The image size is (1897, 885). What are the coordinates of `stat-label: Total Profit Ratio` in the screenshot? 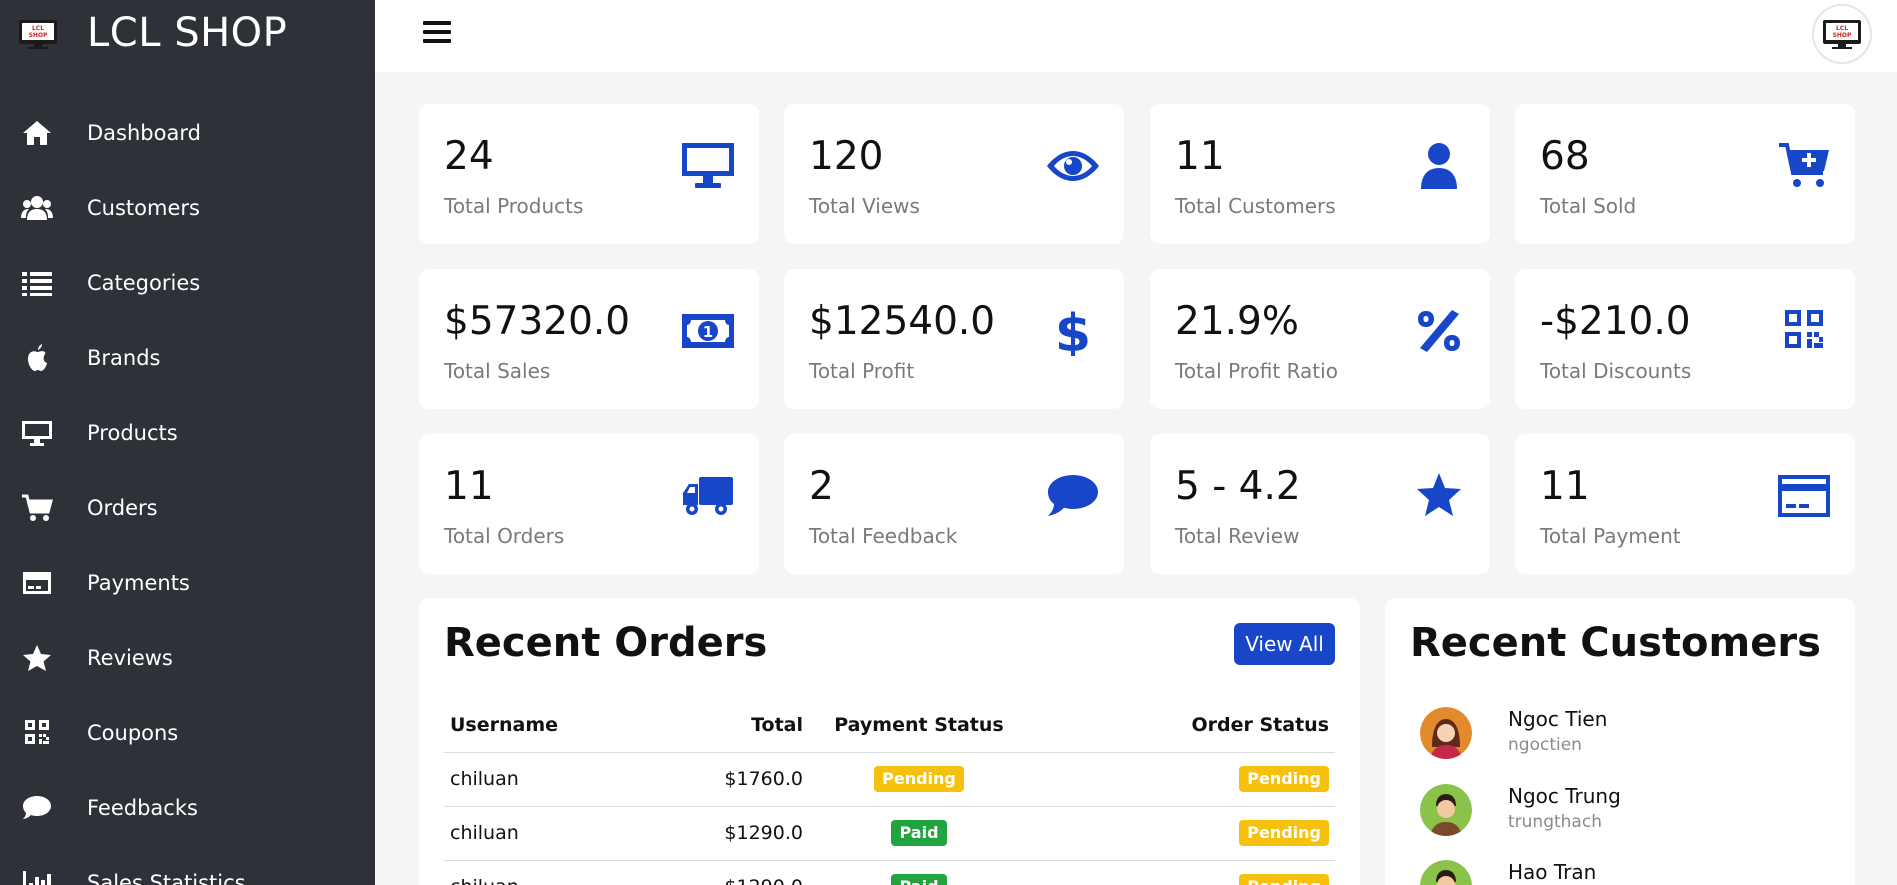 It's located at (1256, 371).